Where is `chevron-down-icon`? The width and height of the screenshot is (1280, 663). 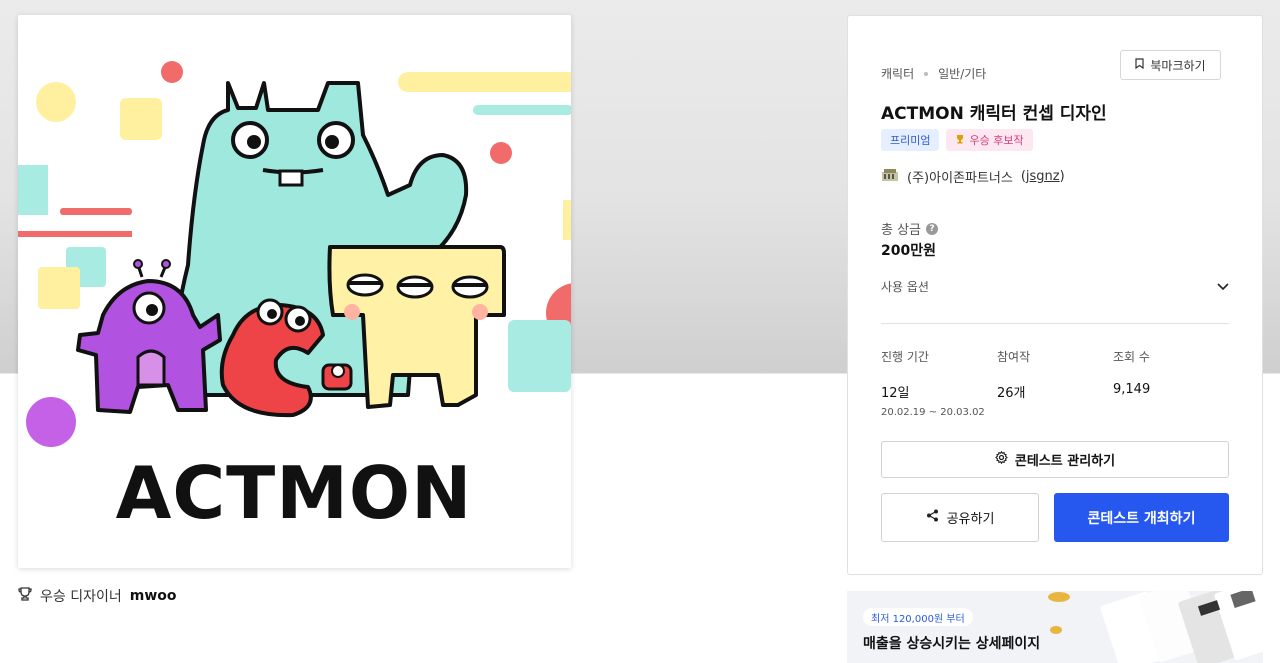
chevron-down-icon is located at coordinates (1223, 287).